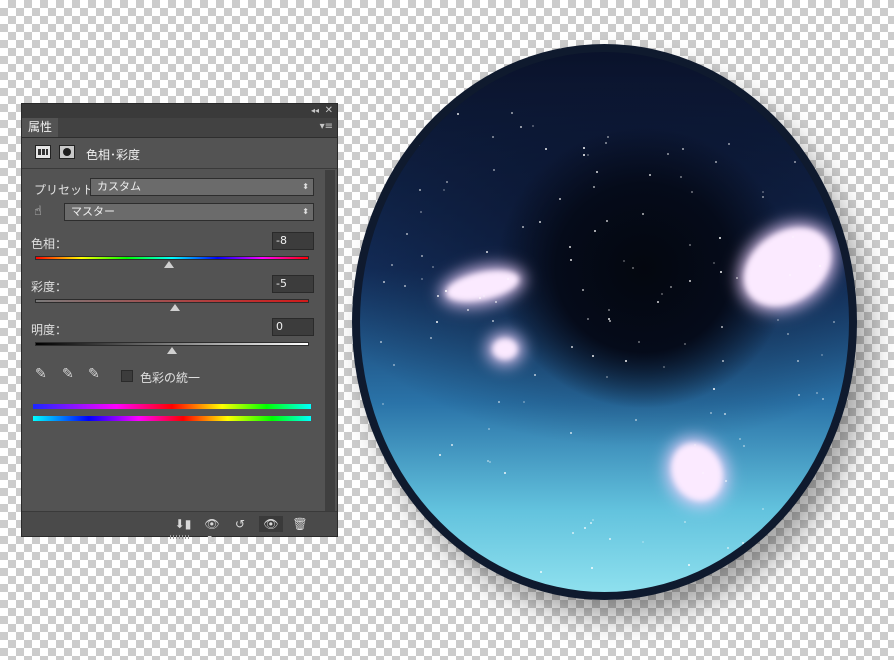 Image resolution: width=894 pixels, height=660 pixels. I want to click on saturation-label: 彩度：, so click(49, 287).